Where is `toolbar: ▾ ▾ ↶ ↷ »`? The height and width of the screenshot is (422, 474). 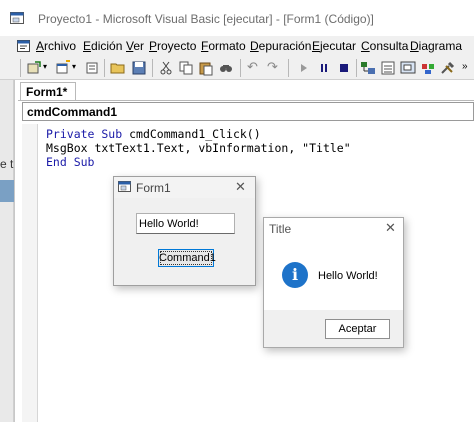
toolbar: ▾ ▾ ↶ ↷ » is located at coordinates (237, 68).